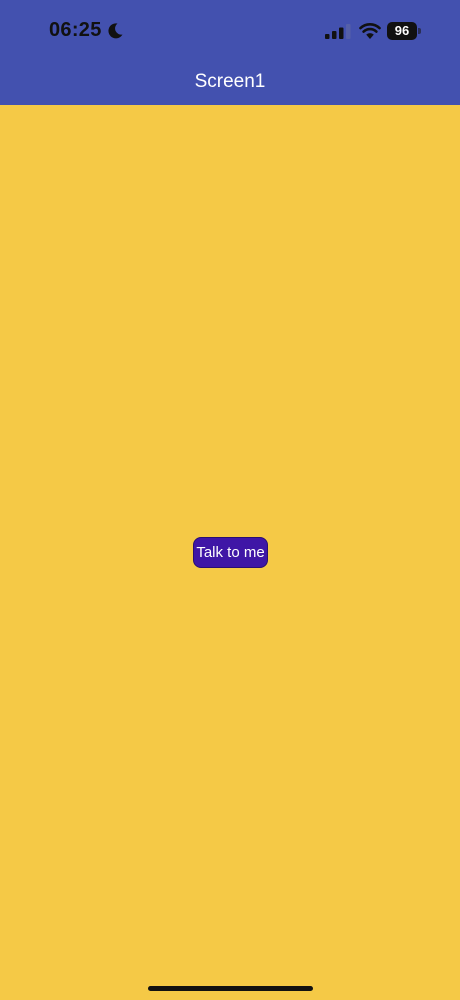 Image resolution: width=460 pixels, height=1000 pixels. What do you see at coordinates (370, 31) in the screenshot?
I see `wifi-icon` at bounding box center [370, 31].